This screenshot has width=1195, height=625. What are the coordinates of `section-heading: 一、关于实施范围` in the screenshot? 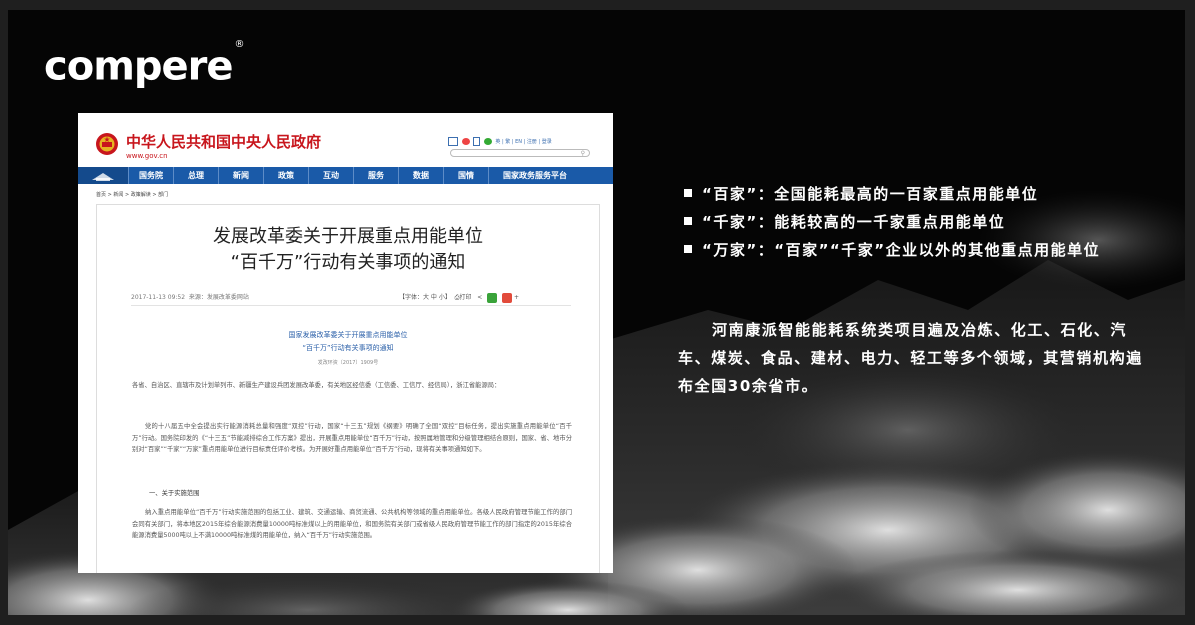 It's located at (174, 493).